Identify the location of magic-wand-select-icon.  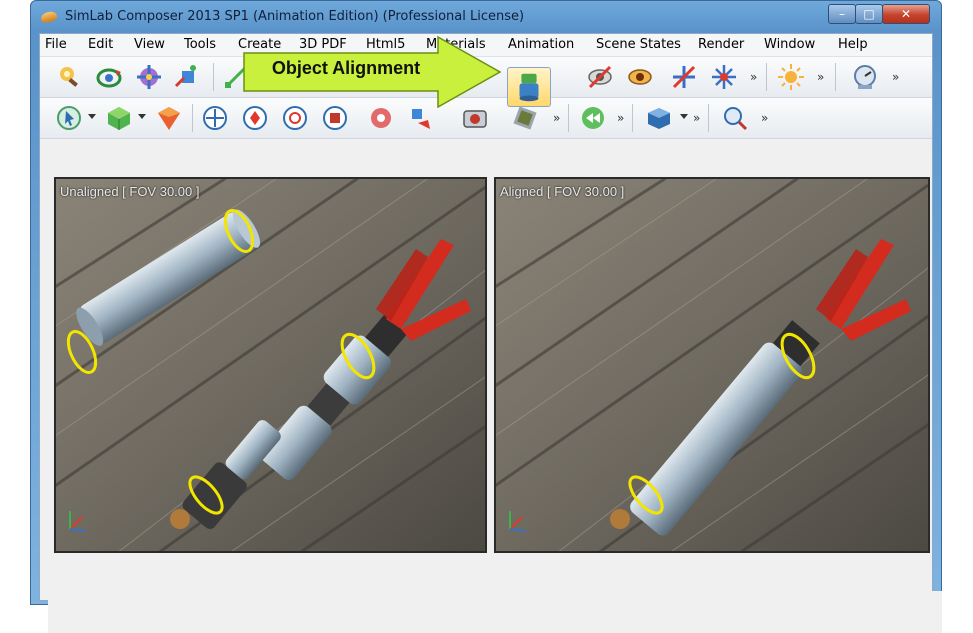
(69, 77).